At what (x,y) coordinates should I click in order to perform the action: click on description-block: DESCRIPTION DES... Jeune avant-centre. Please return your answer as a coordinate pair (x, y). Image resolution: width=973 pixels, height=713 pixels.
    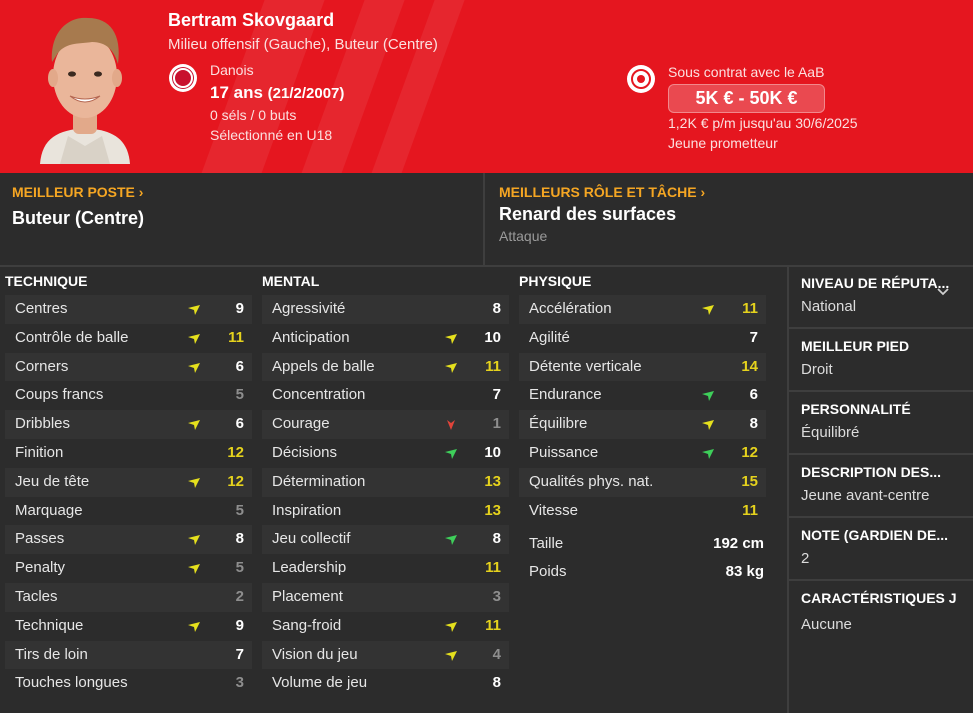
    Looking at the image, I should click on (881, 487).